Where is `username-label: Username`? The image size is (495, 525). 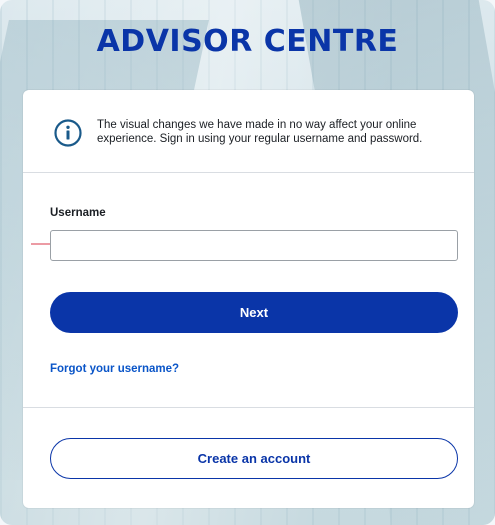 username-label: Username is located at coordinates (78, 213).